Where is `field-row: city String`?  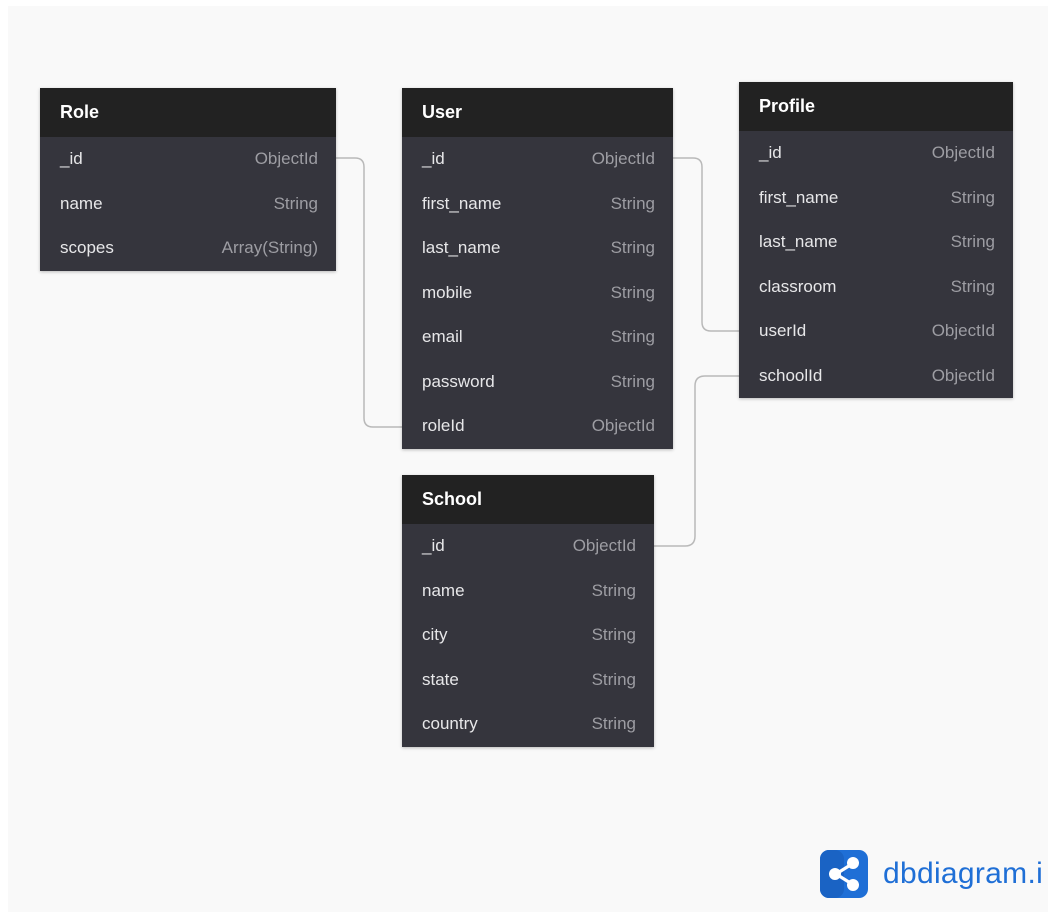 field-row: city String is located at coordinates (528, 635).